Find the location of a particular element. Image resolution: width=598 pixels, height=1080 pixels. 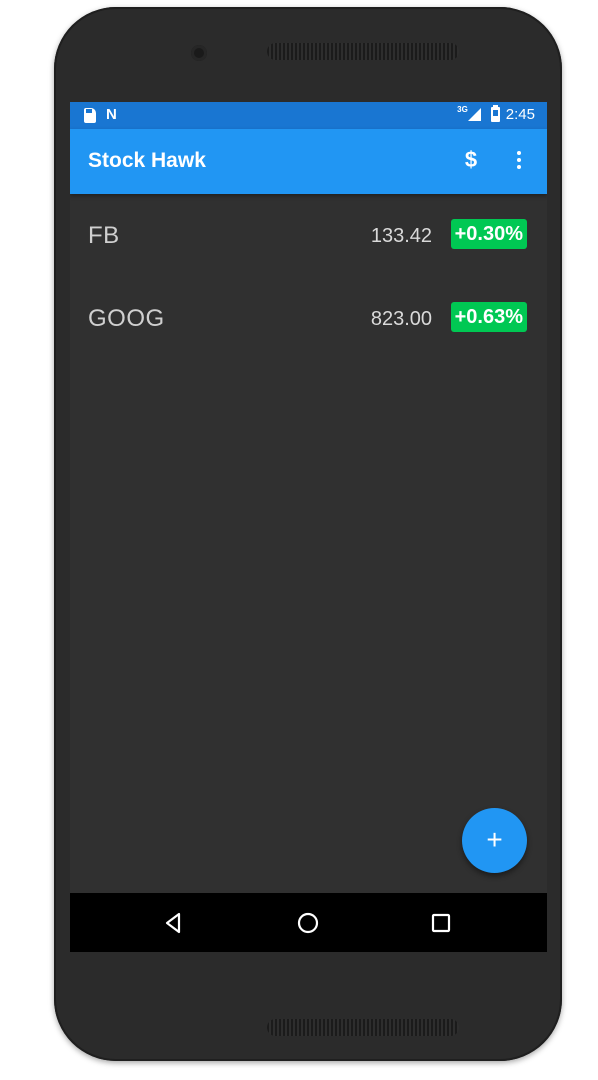

n-notification-icon: N is located at coordinates (111, 114).